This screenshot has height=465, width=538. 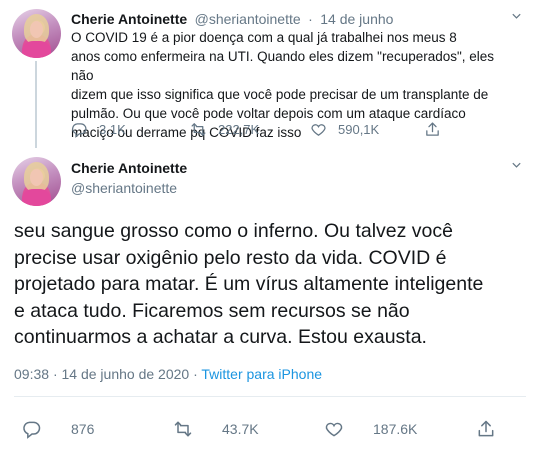 What do you see at coordinates (31, 374) in the screenshot?
I see `tweet-time: 09:38` at bounding box center [31, 374].